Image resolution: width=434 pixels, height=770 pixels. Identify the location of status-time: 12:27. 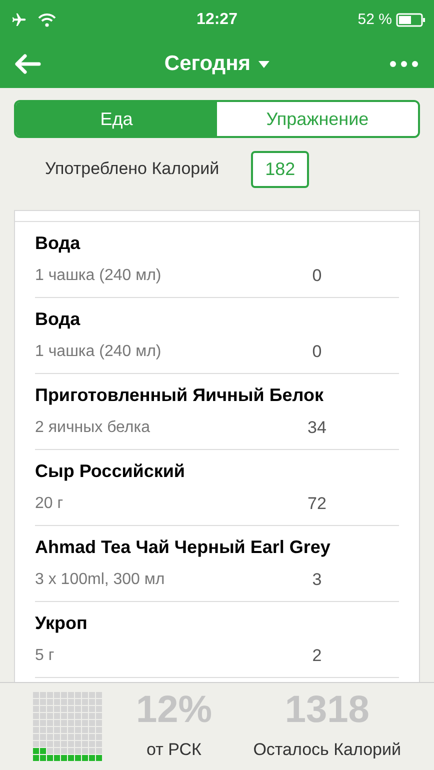
(217, 20).